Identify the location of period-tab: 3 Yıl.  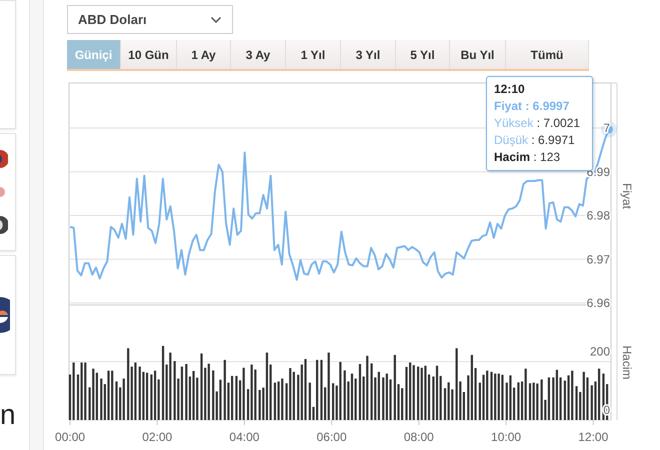
(368, 54).